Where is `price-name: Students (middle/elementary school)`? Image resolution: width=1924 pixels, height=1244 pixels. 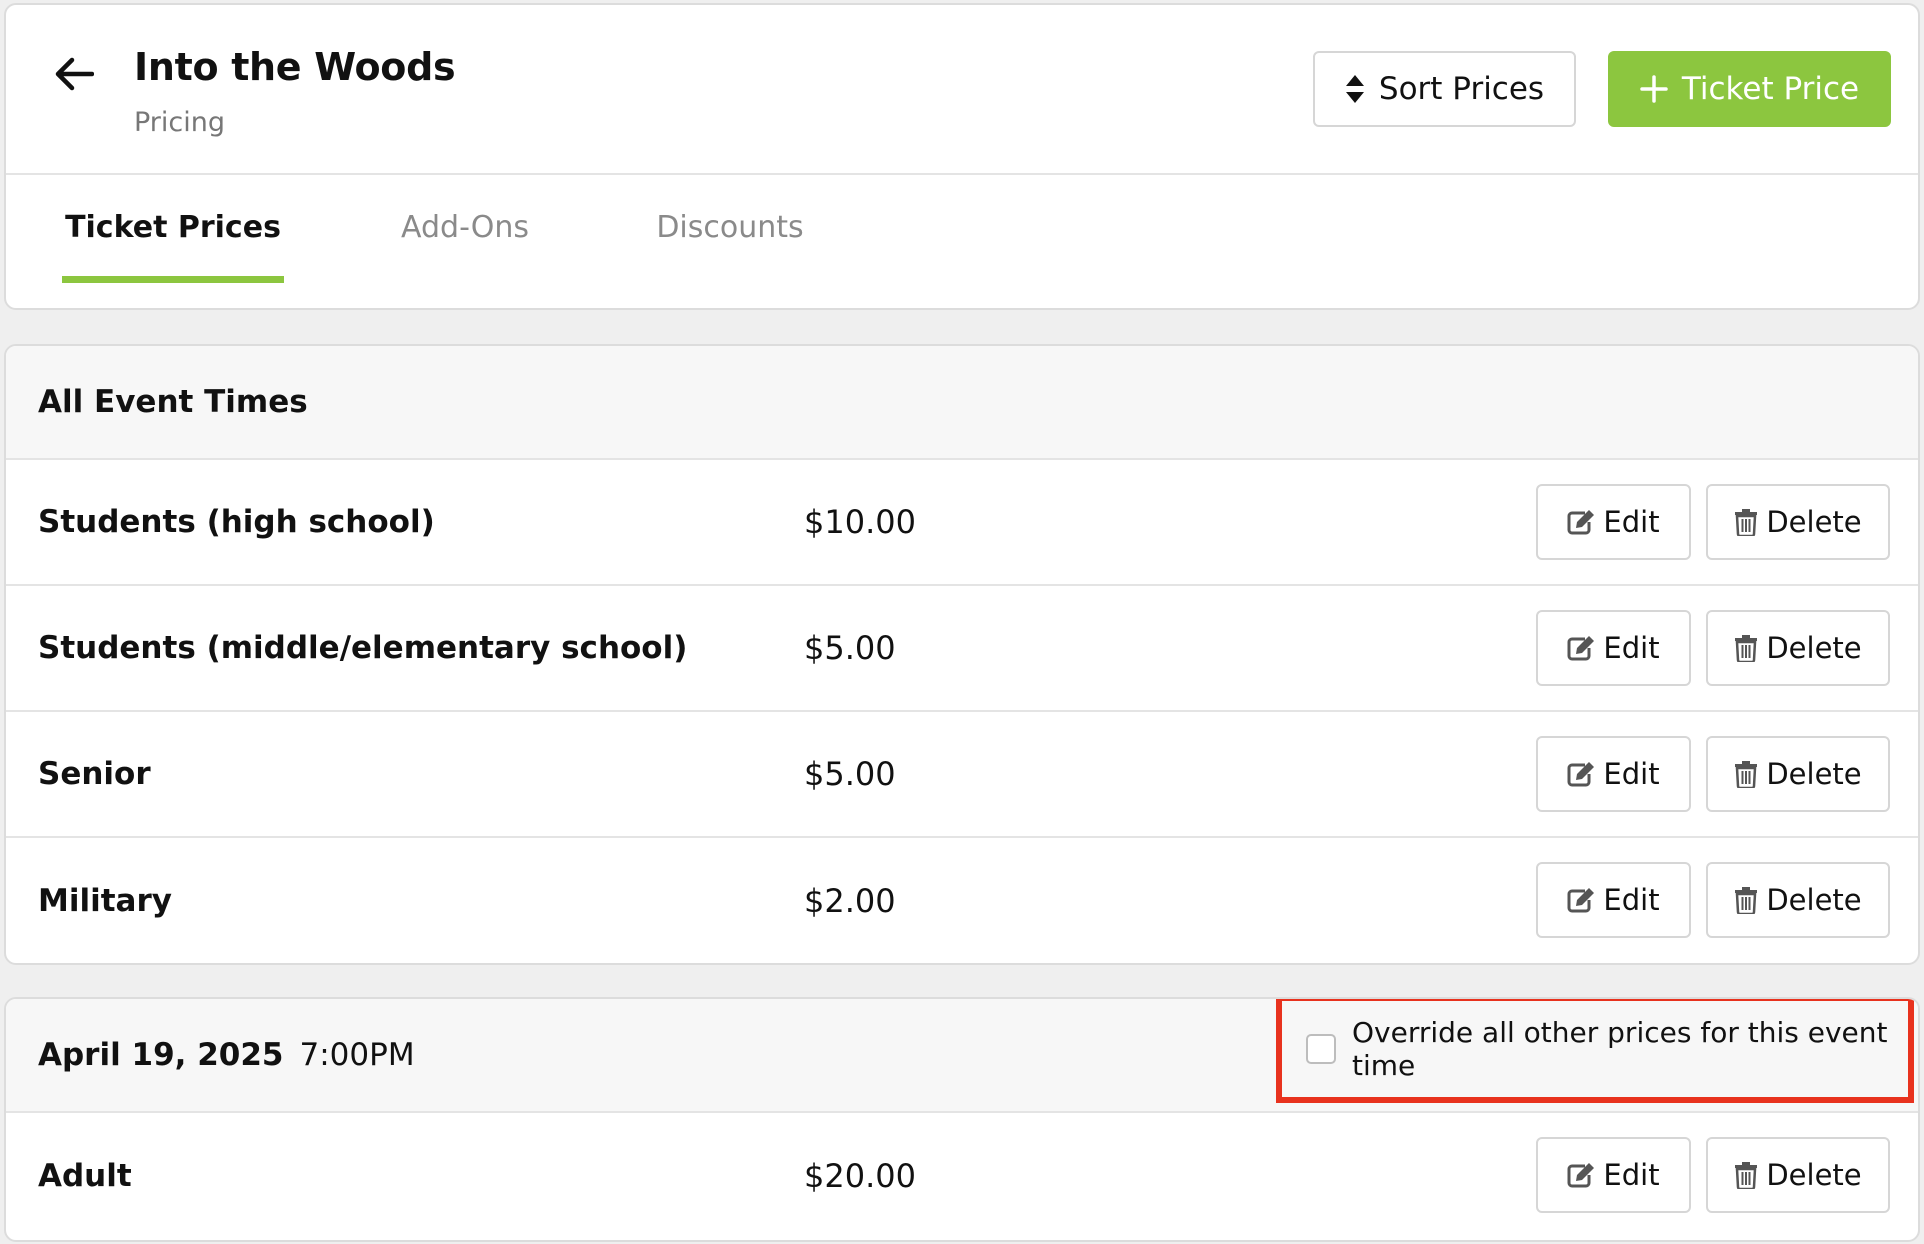 price-name: Students (middle/elementary school) is located at coordinates (363, 648).